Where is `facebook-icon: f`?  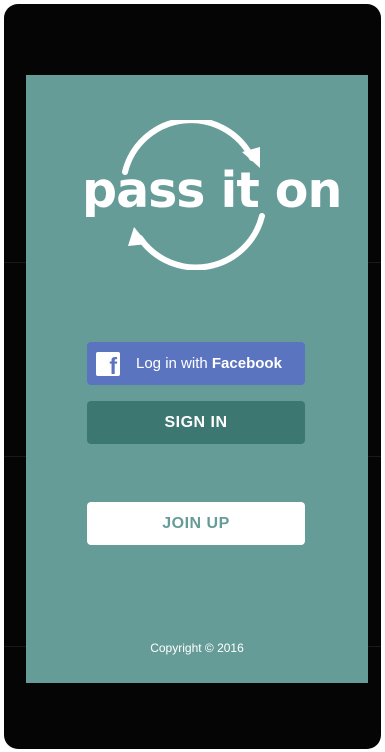
facebook-icon: f is located at coordinates (108, 365).